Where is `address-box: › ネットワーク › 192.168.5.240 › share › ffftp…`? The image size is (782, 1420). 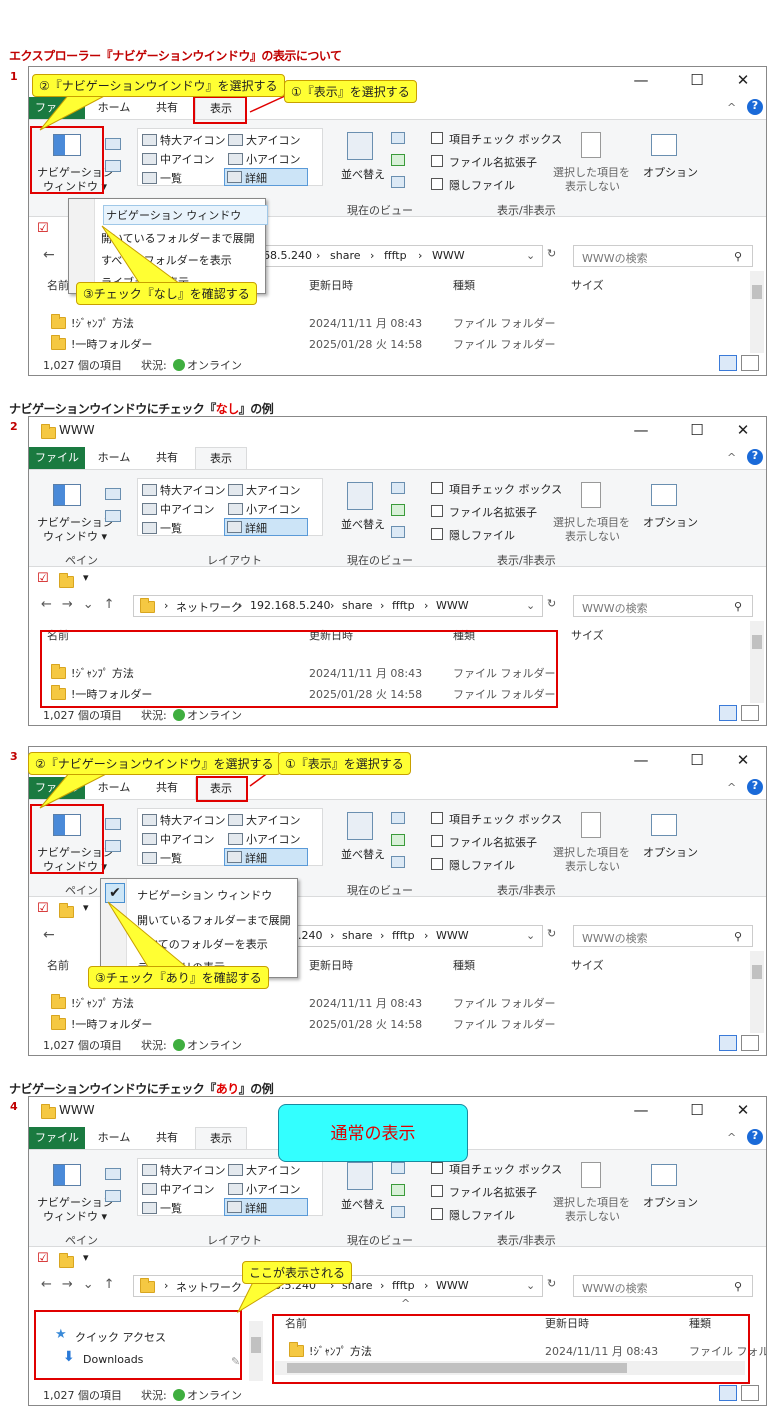
address-box: › ネットワーク › 192.168.5.240 › share › ffftp… is located at coordinates (338, 606).